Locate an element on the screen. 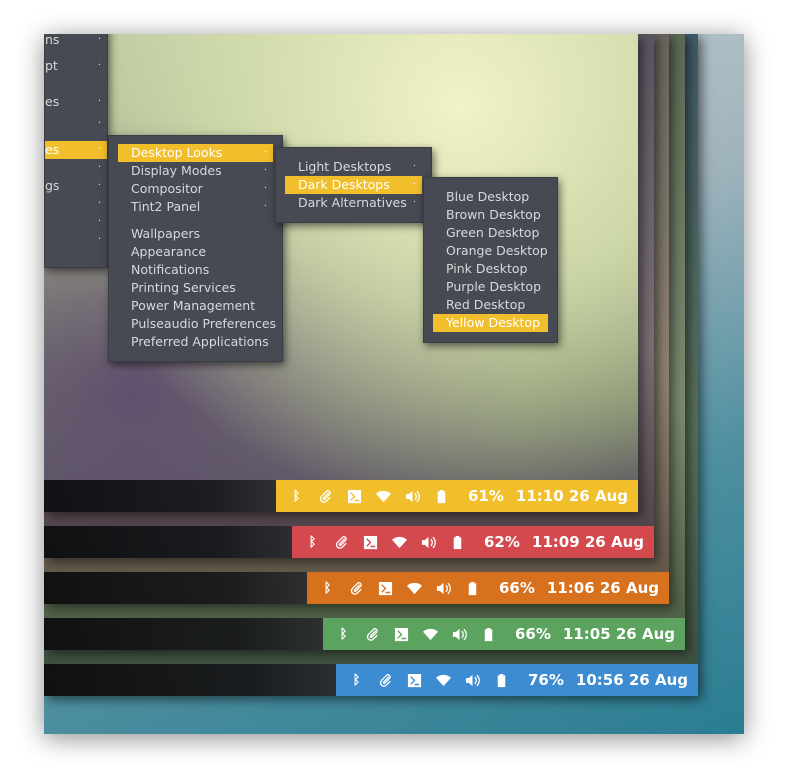 This screenshot has width=790, height=768. panel-red: ᛒ 62% 11:09 26 Aug is located at coordinates (349, 542).